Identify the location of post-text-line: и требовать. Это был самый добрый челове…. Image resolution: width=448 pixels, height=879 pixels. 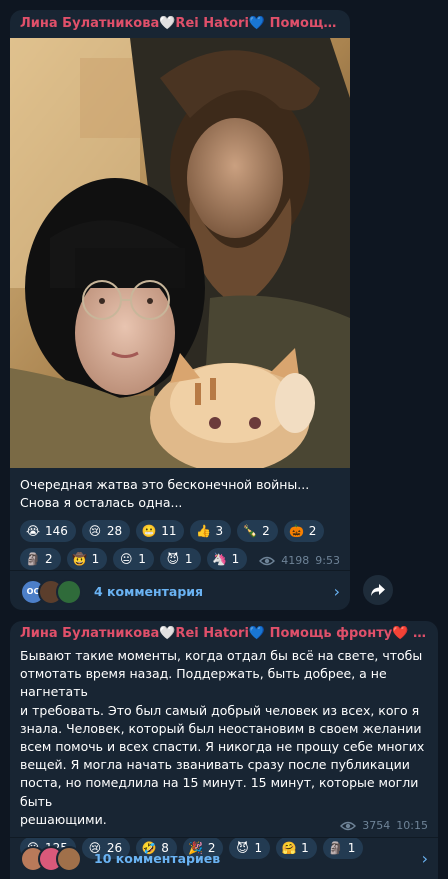
(220, 710).